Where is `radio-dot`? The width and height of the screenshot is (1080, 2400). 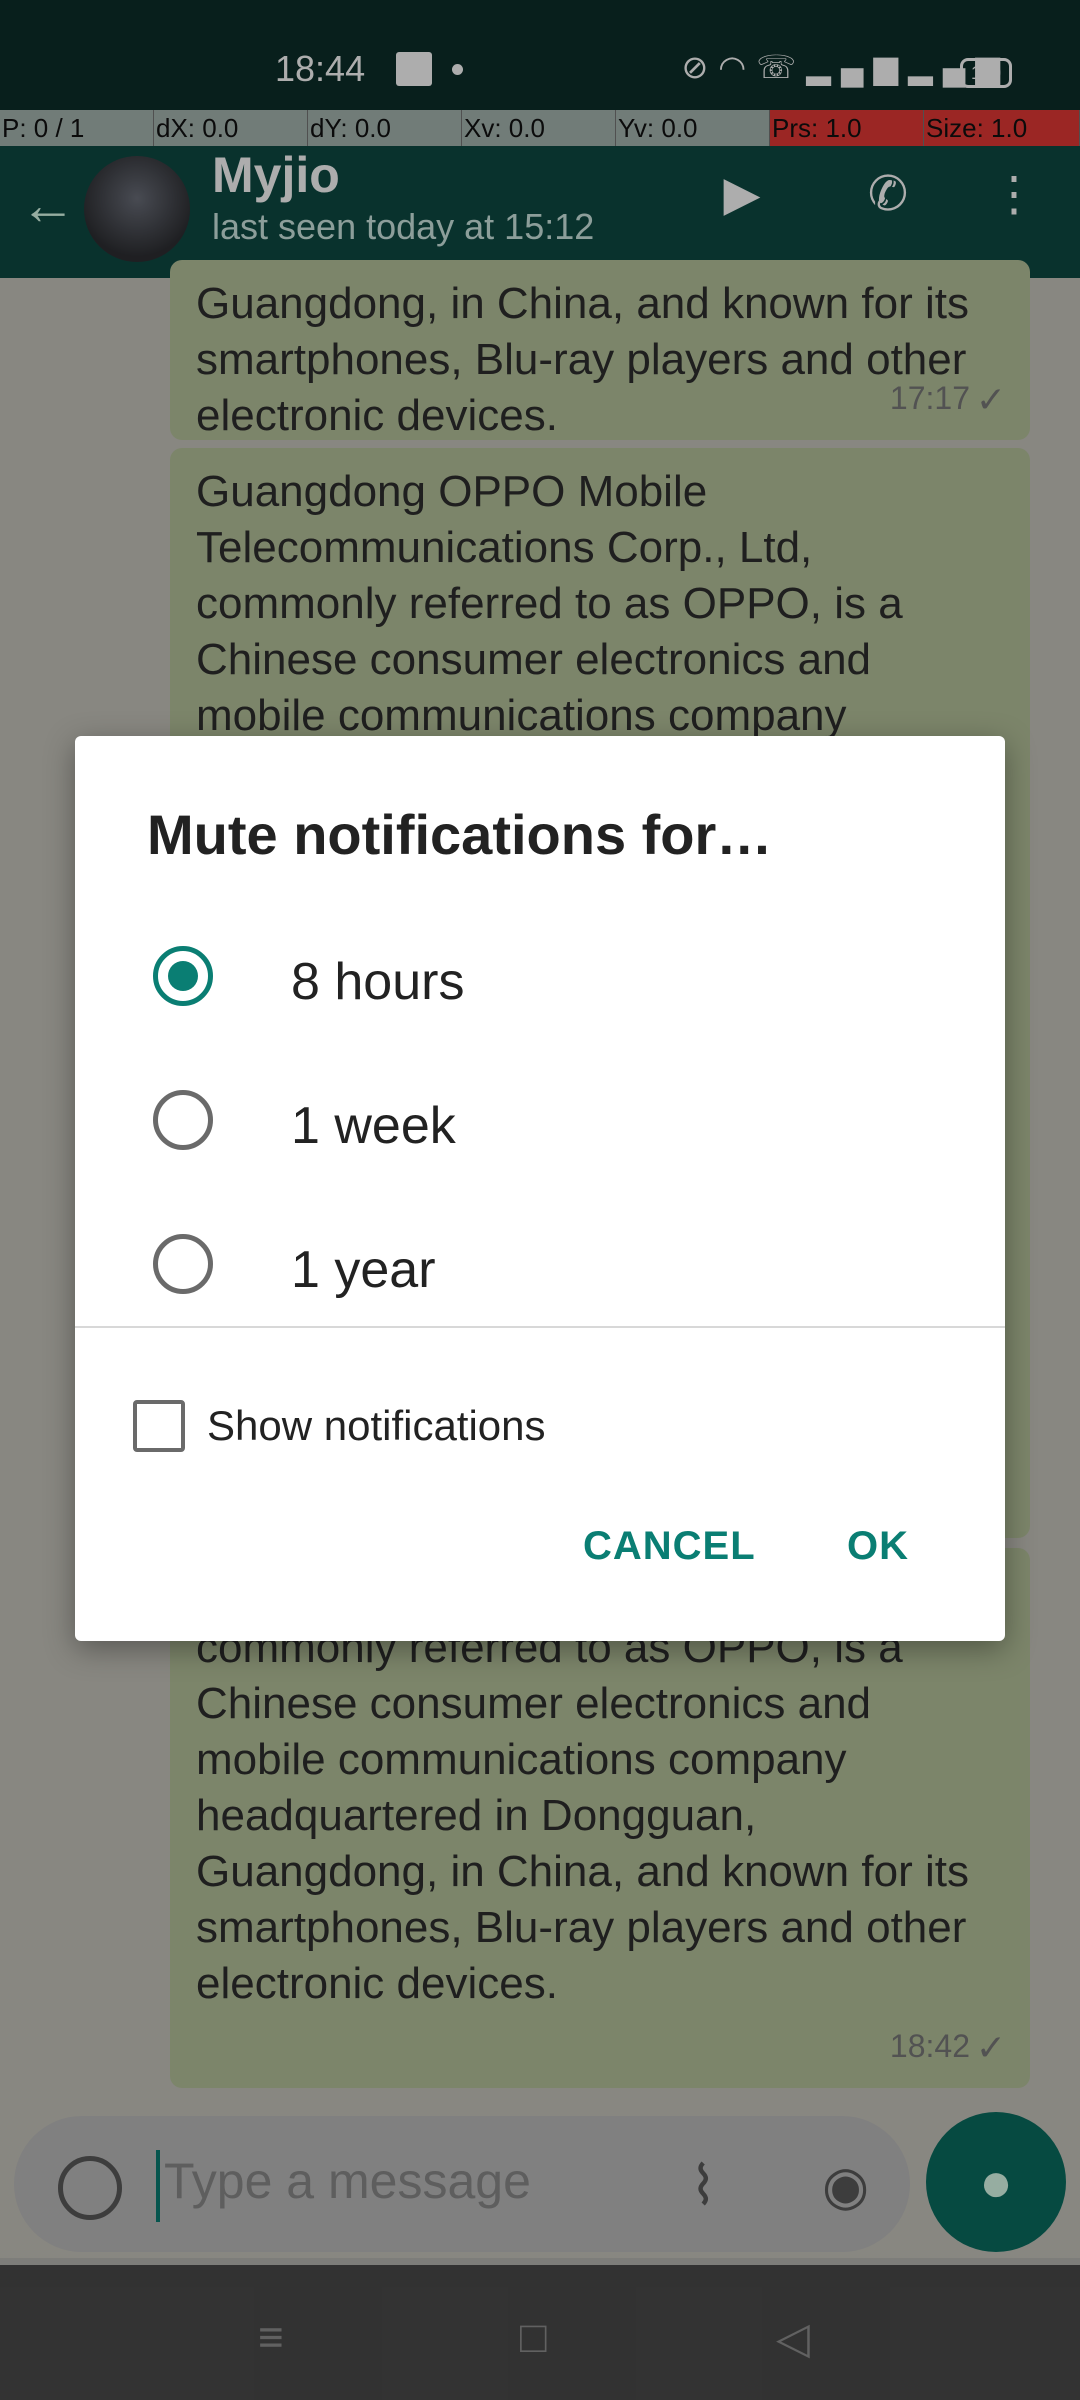 radio-dot is located at coordinates (183, 976).